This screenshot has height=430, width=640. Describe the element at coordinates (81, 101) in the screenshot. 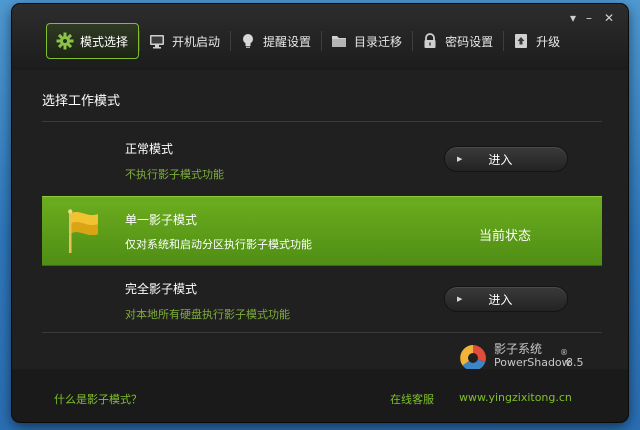

I see `section-title: 选择工作模式` at that location.